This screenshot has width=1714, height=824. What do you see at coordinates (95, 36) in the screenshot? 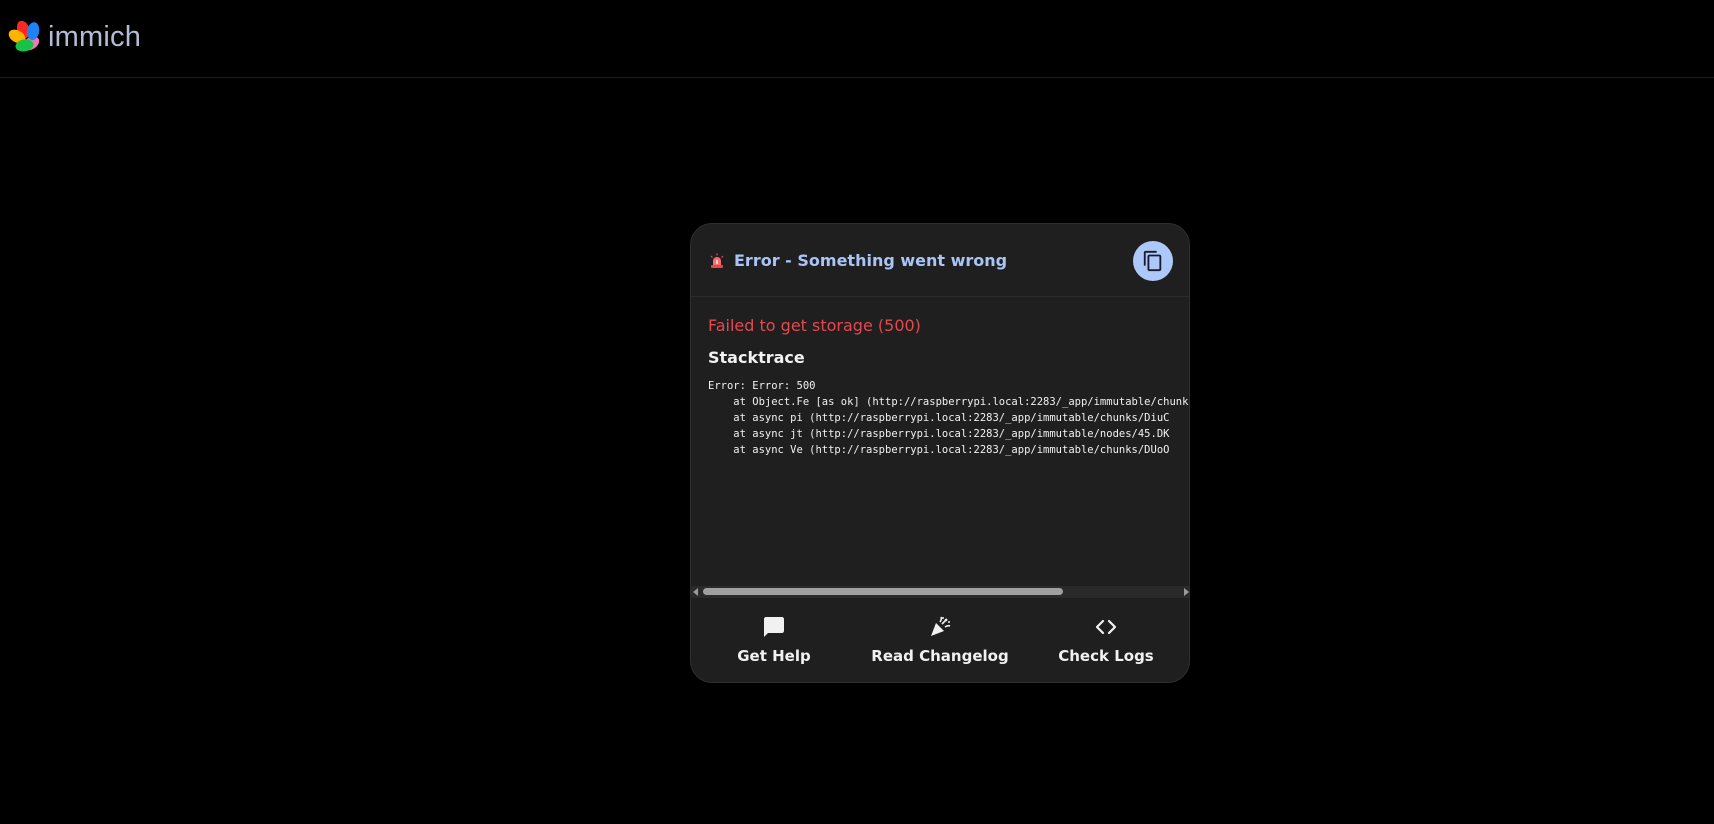
I see `app-name: immich` at bounding box center [95, 36].